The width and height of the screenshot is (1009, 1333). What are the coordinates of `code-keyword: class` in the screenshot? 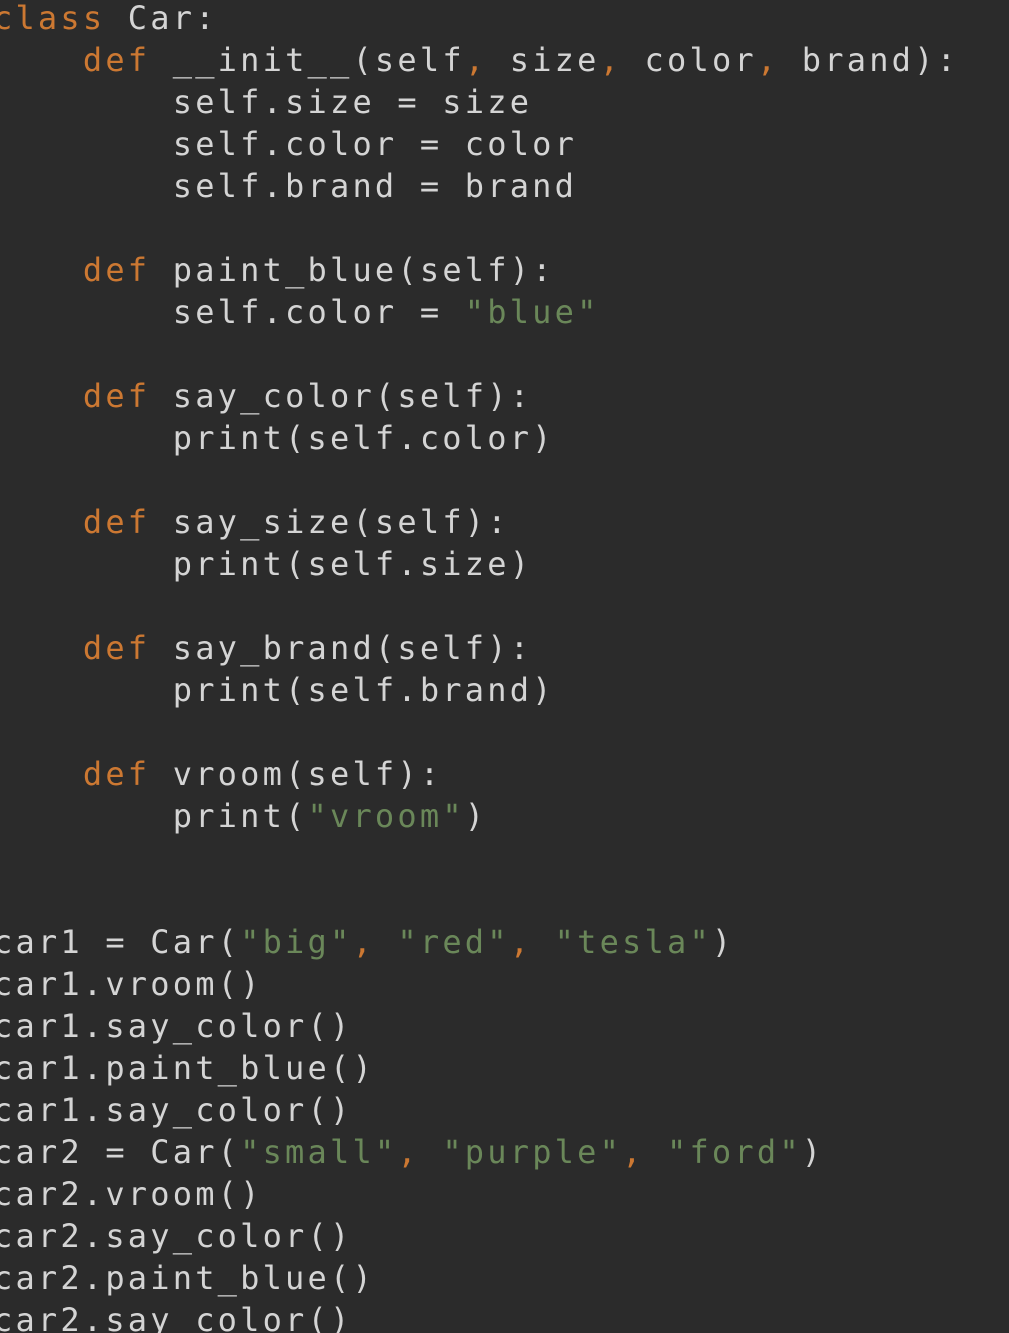 It's located at (53, 18).